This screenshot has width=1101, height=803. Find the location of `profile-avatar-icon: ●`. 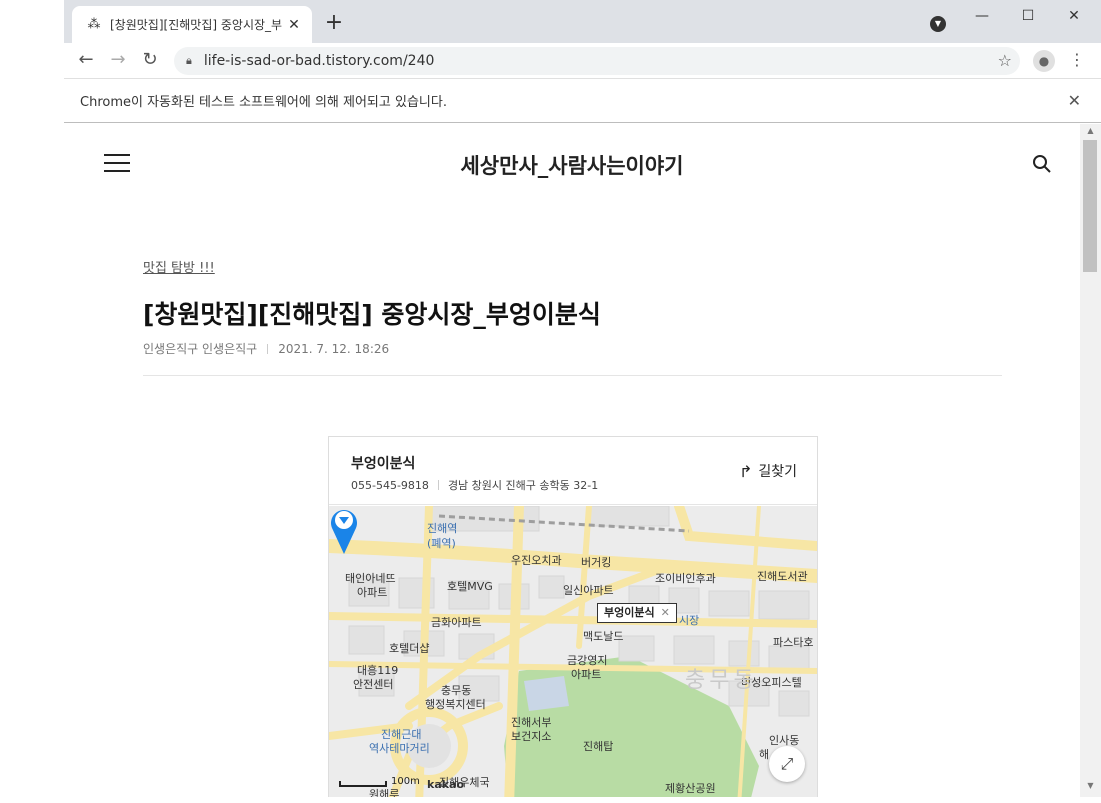

profile-avatar-icon: ● is located at coordinates (1044, 61).